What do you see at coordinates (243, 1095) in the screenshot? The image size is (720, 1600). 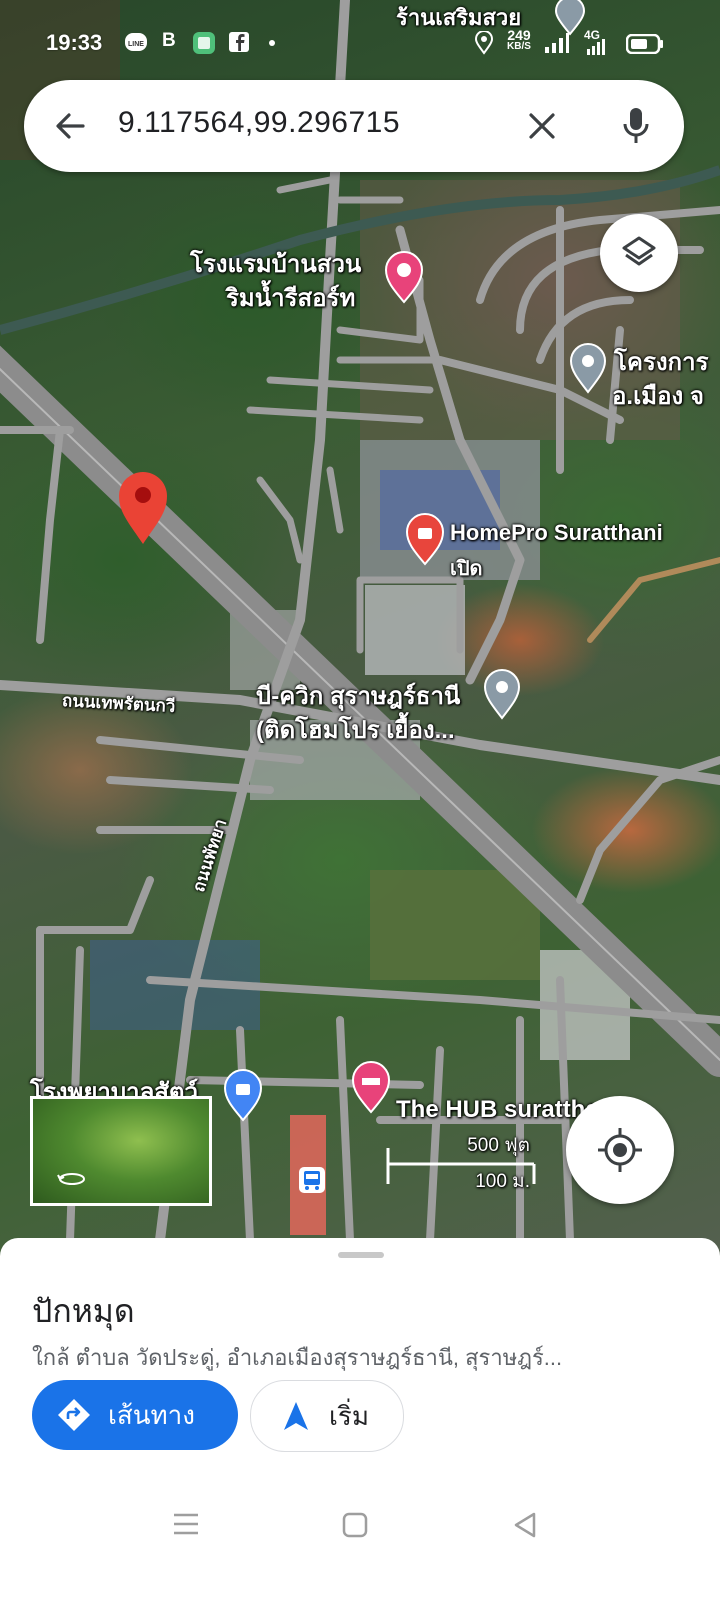 I see `shopping-bag-pin-icon` at bounding box center [243, 1095].